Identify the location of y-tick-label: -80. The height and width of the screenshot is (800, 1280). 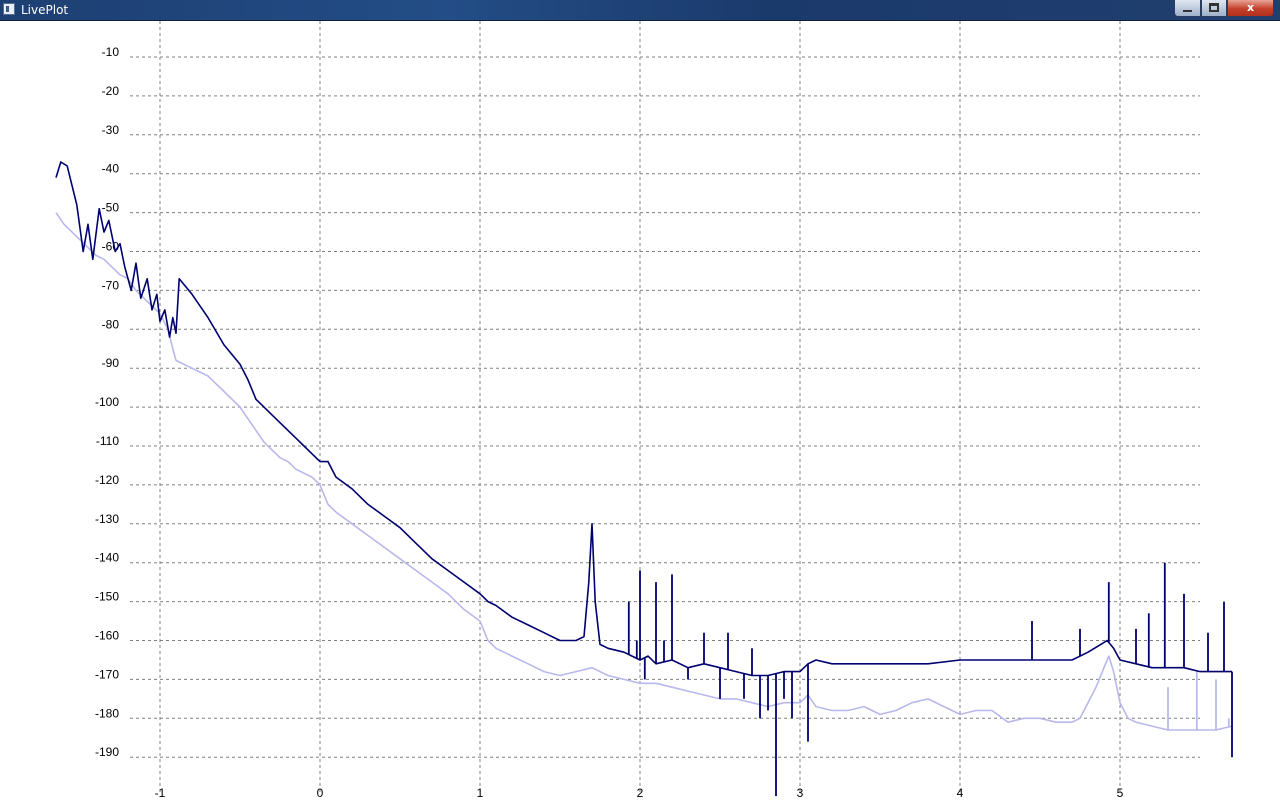
(111, 324).